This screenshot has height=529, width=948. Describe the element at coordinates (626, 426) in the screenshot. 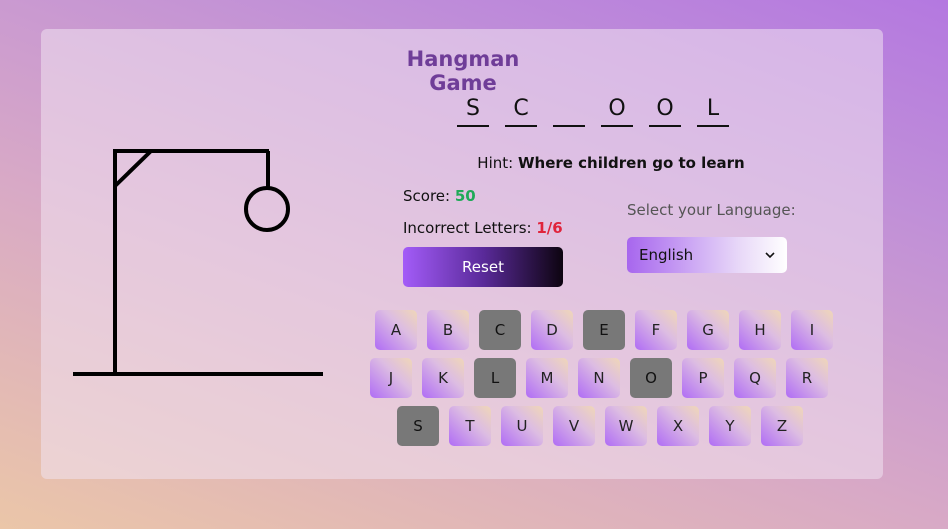

I see `letter-key-w: W` at that location.